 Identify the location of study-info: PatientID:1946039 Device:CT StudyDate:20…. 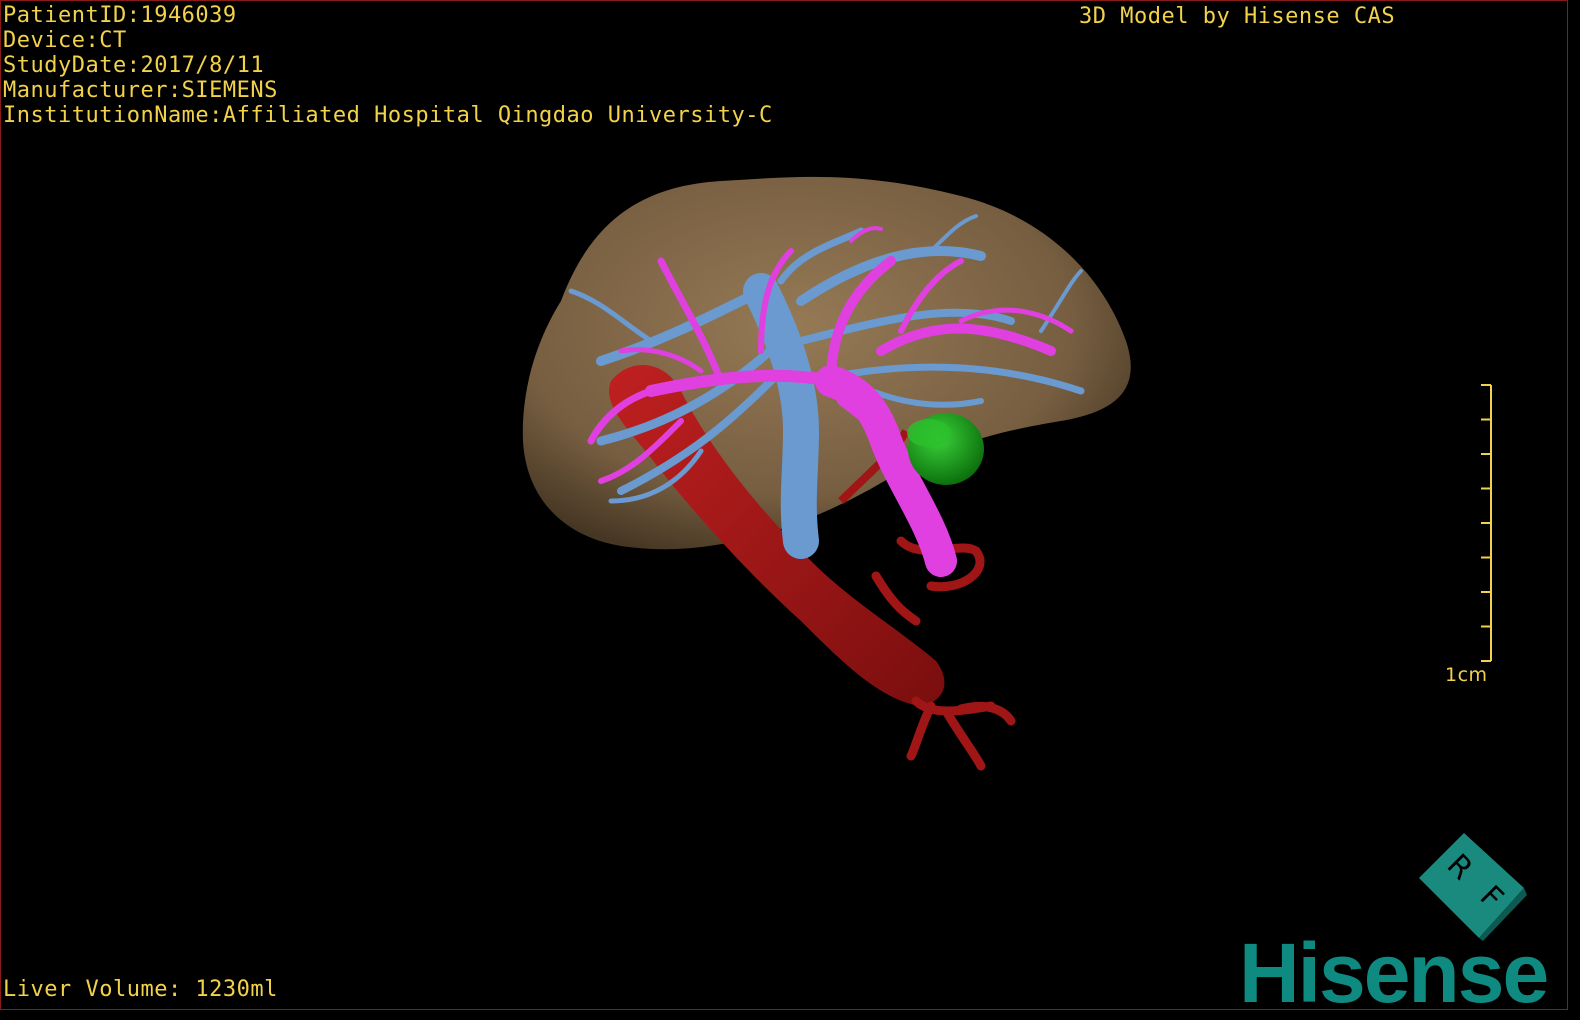
(388, 65).